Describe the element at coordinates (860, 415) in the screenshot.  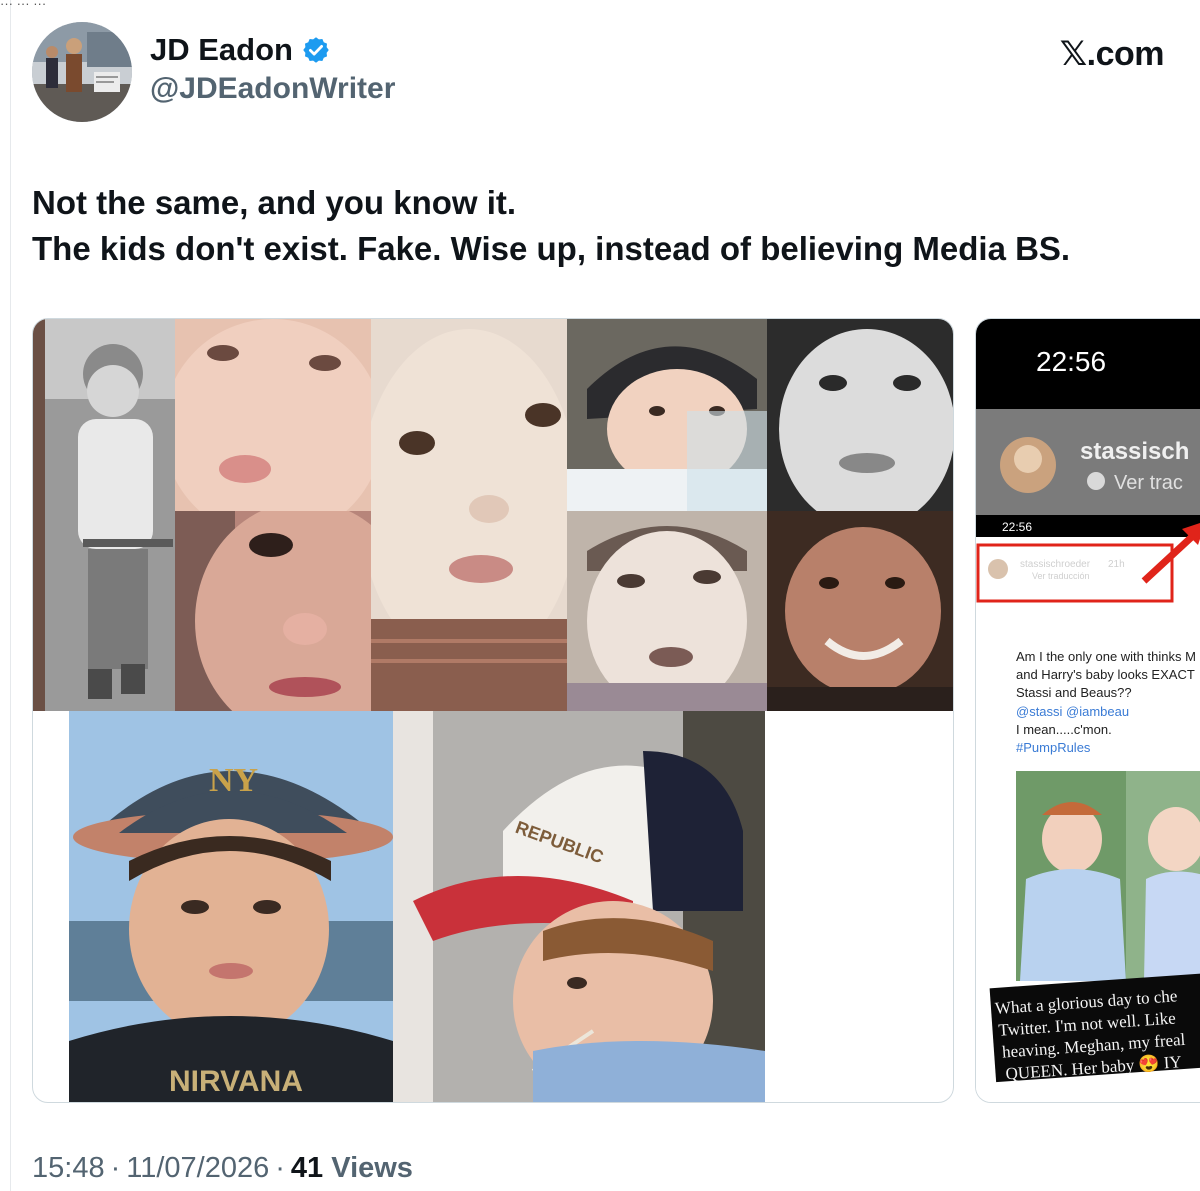
I see `photo-baby-bw-smile` at that location.